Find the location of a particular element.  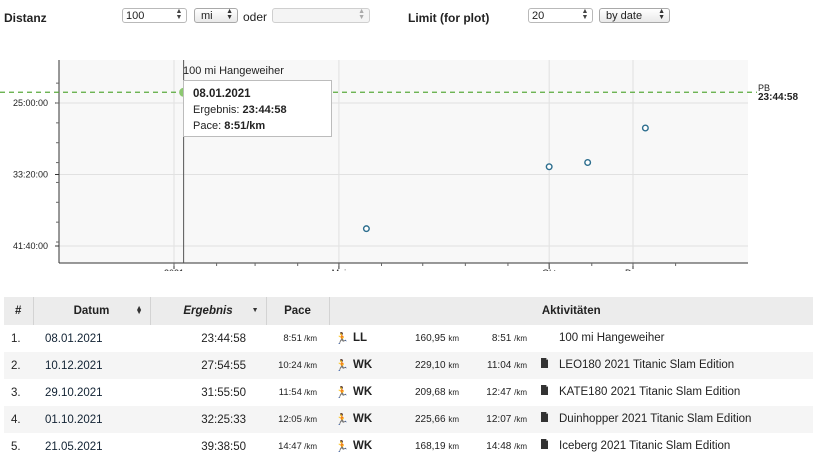

row-number: 5. is located at coordinates (18, 446).